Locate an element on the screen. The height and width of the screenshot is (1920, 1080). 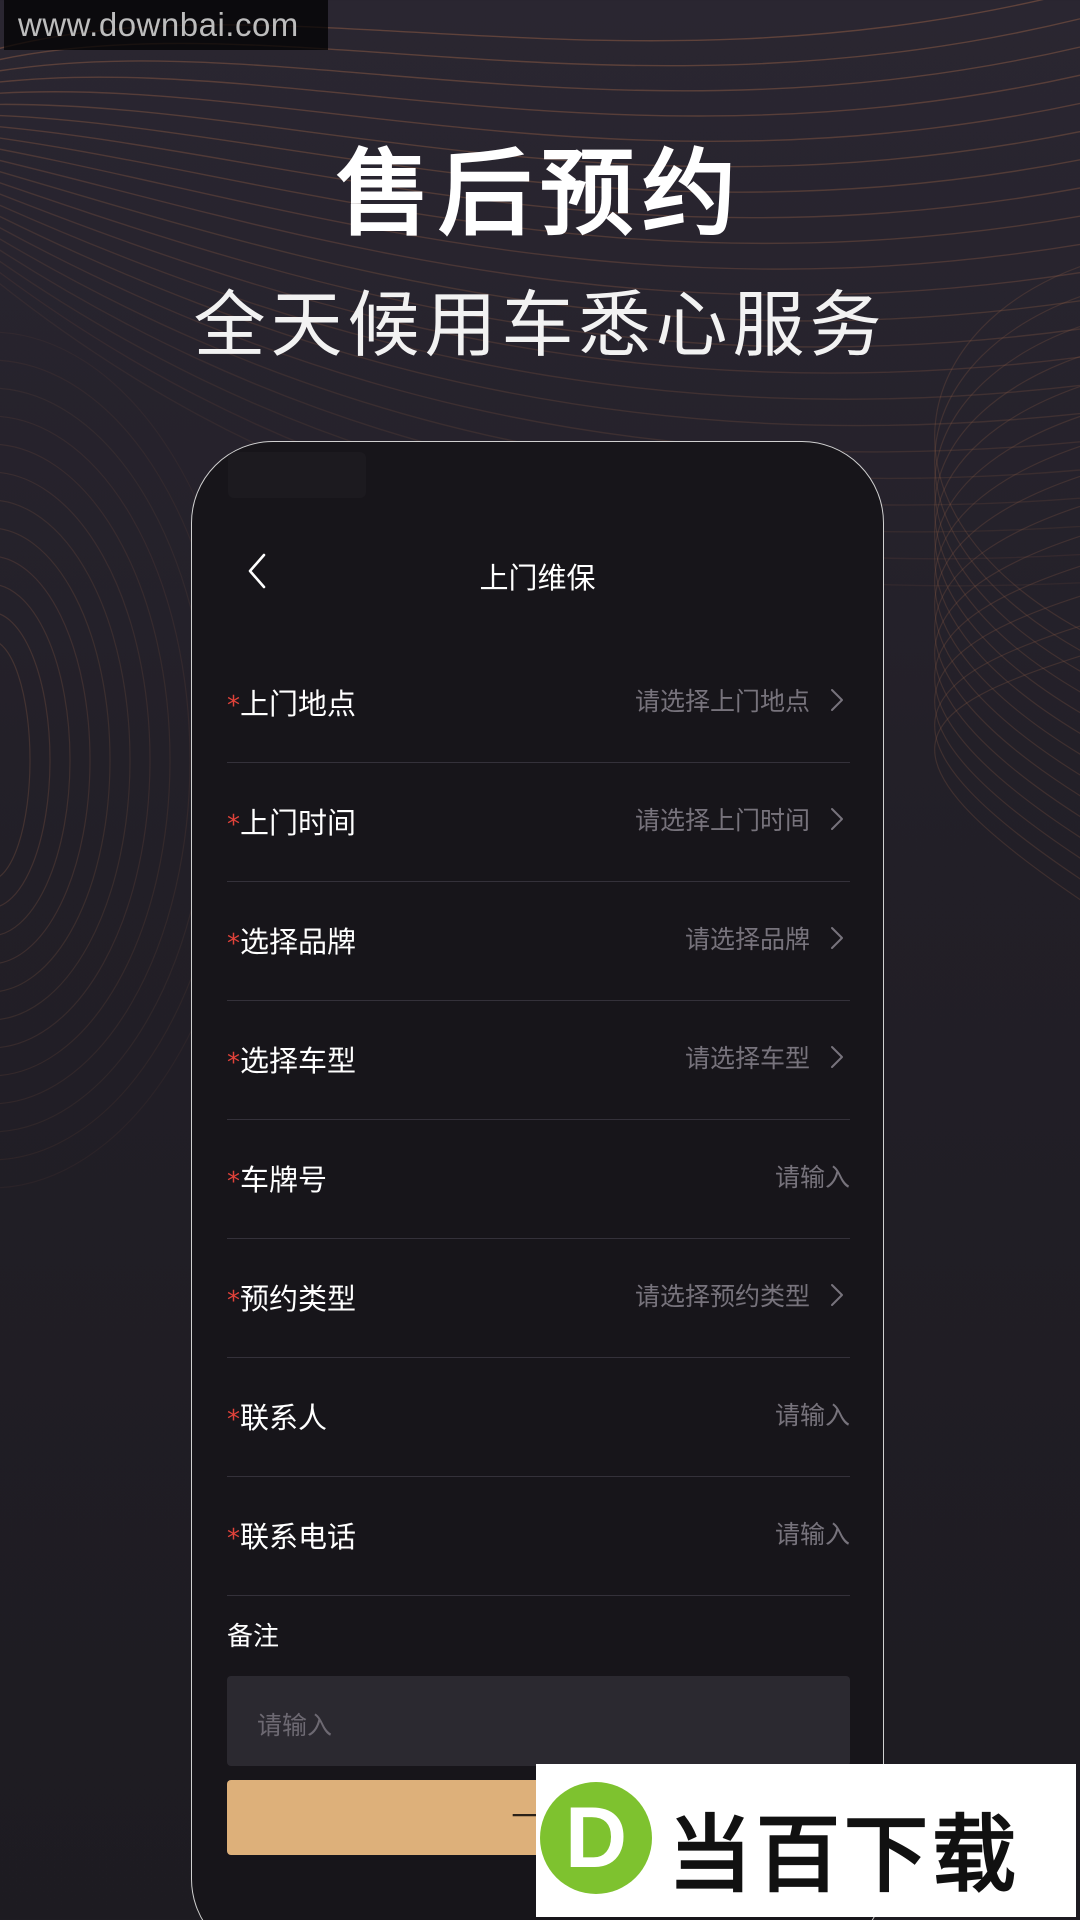
brand-watermark: D 当百下载 is located at coordinates (806, 1840).